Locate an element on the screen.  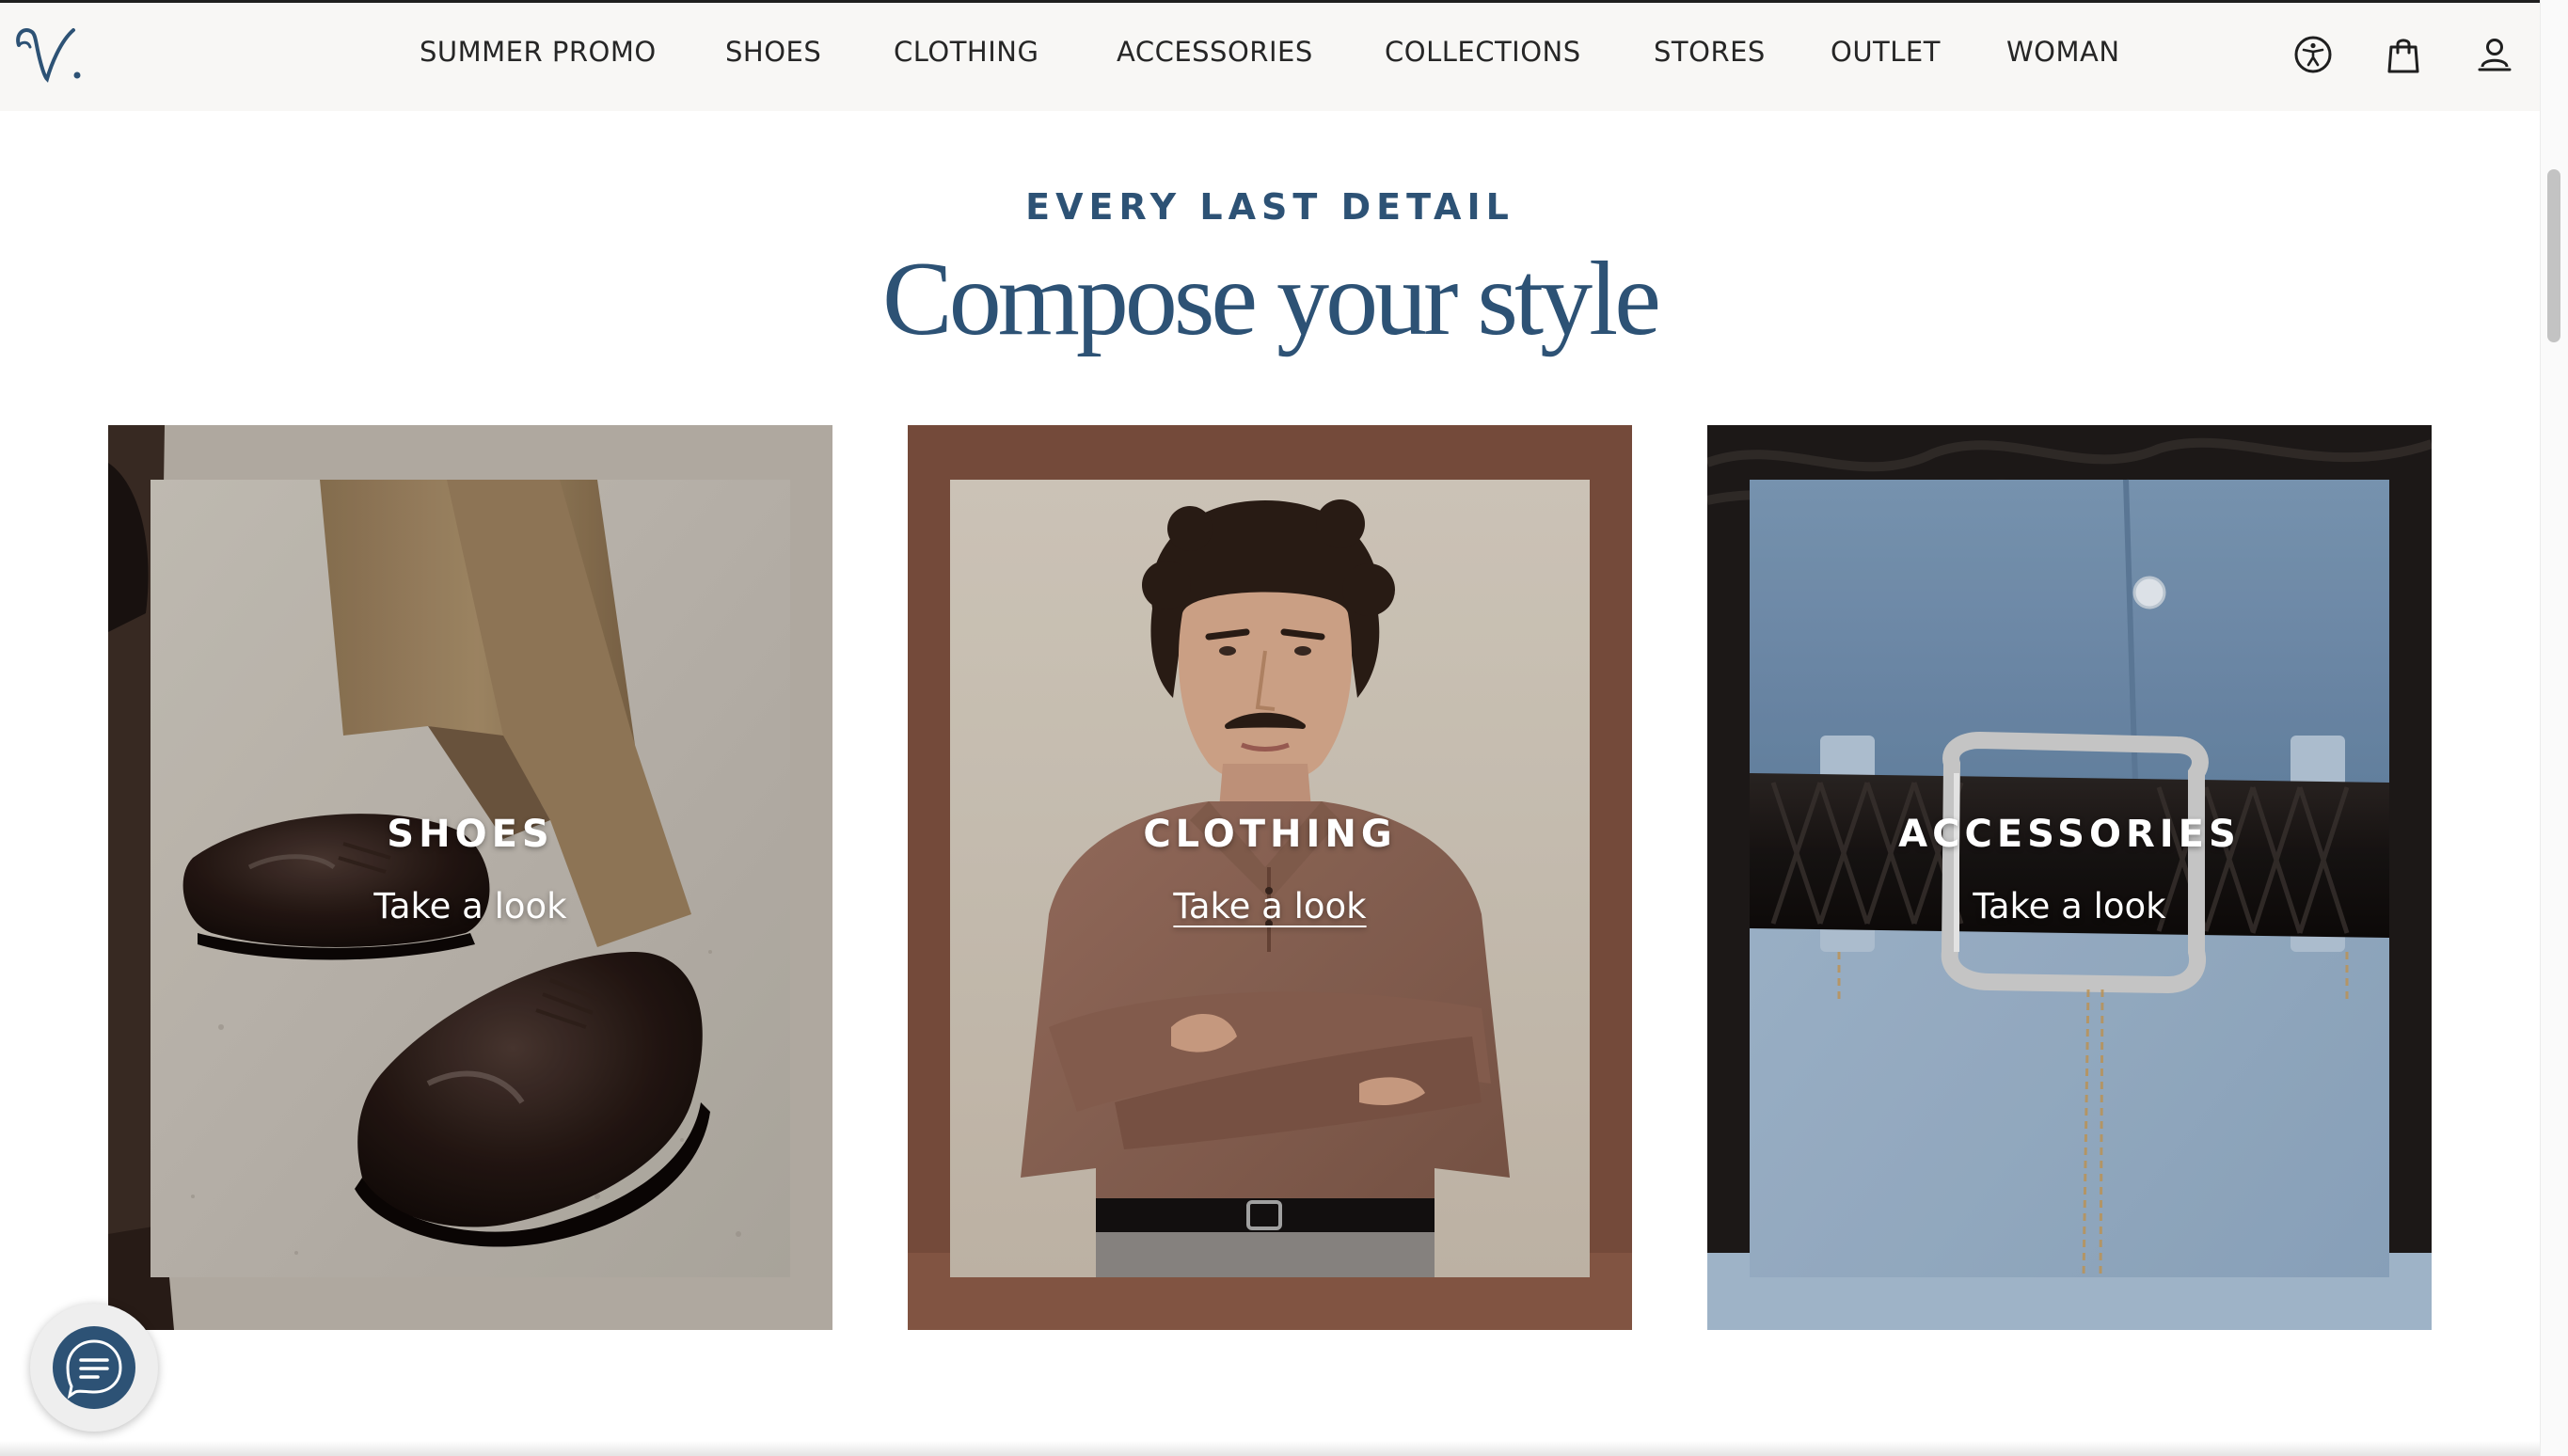
page-scrollbar-thumb is located at coordinates (2553, 255).